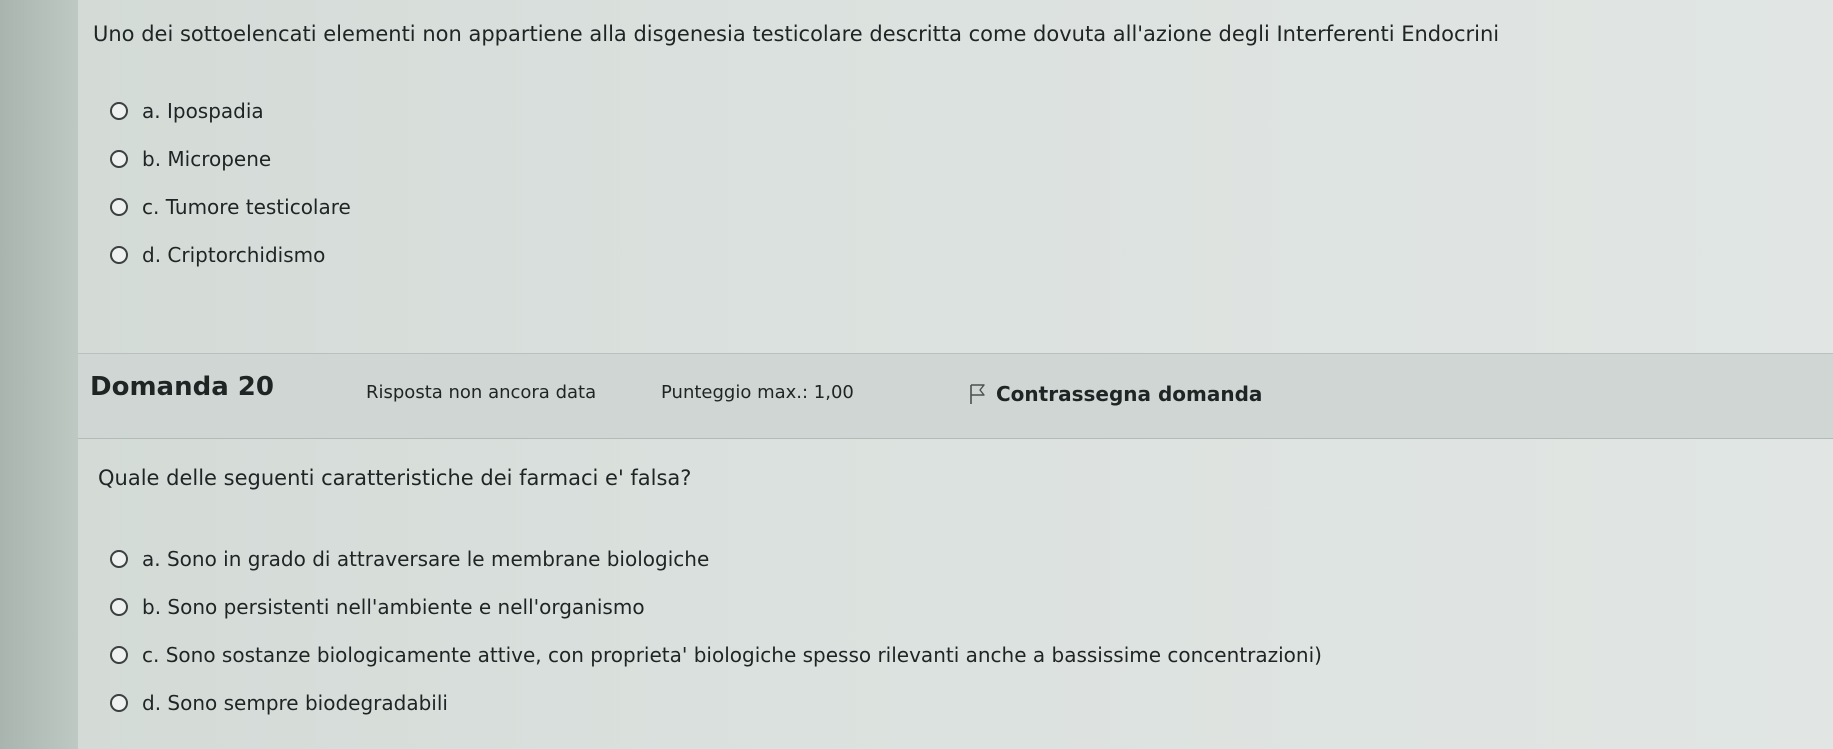 The width and height of the screenshot is (1833, 749). I want to click on answer-label: d. Criptorchidismo, so click(234, 255).